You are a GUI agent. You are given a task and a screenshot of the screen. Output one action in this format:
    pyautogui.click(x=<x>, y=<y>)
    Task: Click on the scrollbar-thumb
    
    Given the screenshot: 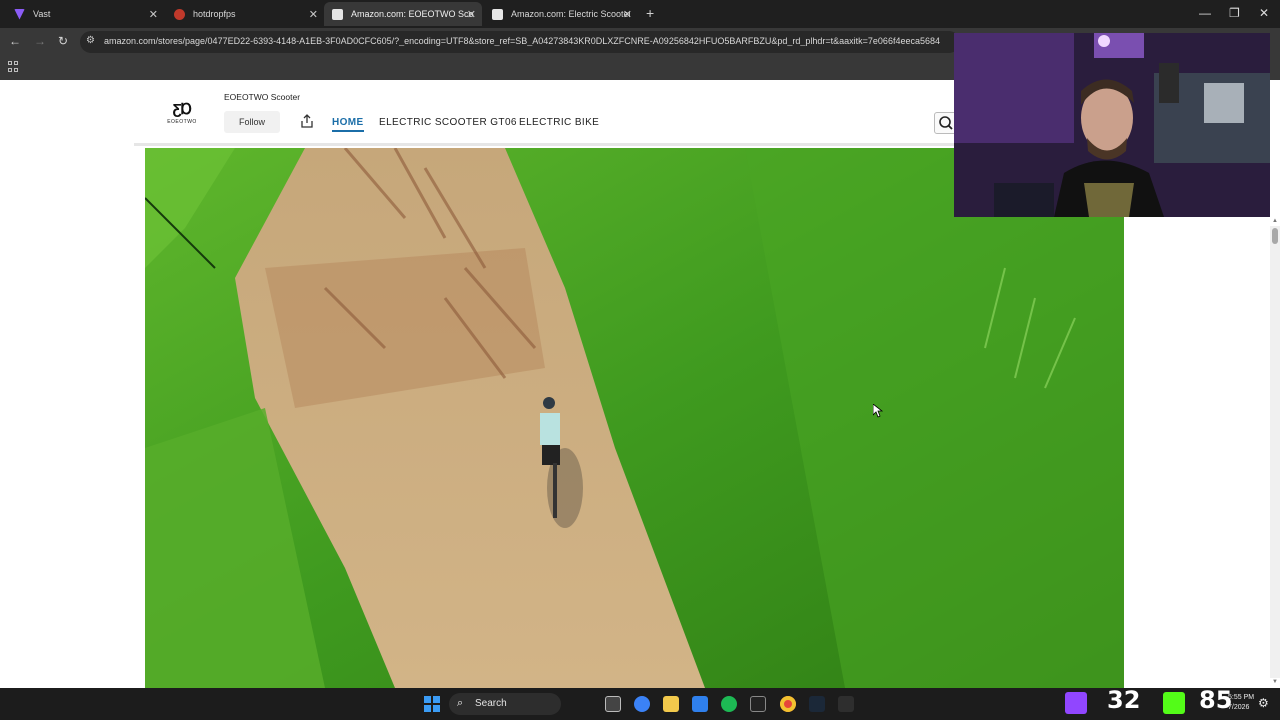 What is the action you would take?
    pyautogui.click(x=1275, y=236)
    